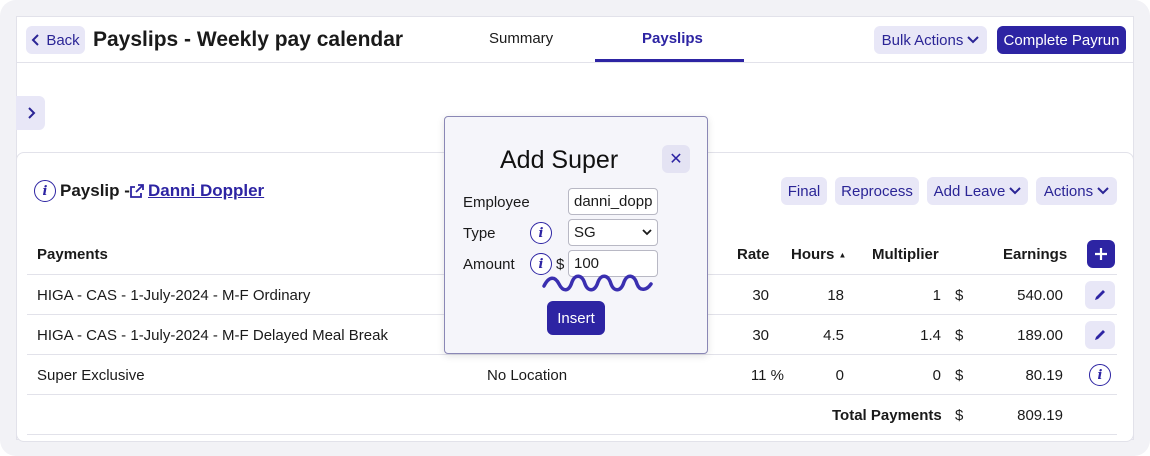  What do you see at coordinates (672, 38) in the screenshot?
I see `tab-payslips: Payslips` at bounding box center [672, 38].